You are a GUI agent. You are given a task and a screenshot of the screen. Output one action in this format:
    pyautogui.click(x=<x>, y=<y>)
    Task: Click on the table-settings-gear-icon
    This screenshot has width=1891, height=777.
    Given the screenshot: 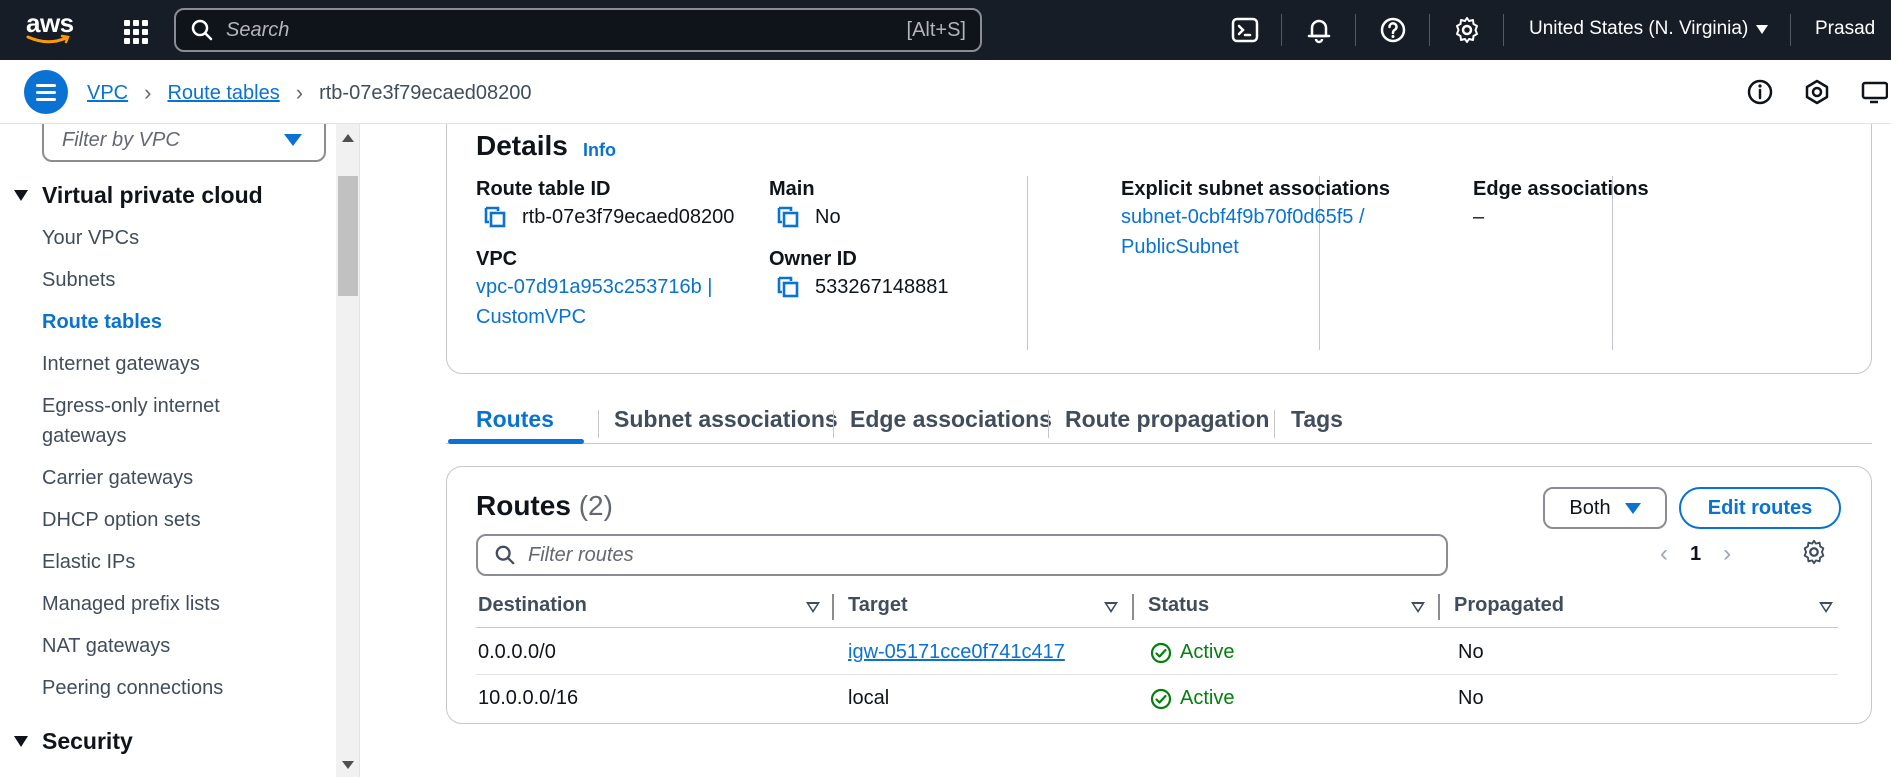 What is the action you would take?
    pyautogui.click(x=1814, y=552)
    